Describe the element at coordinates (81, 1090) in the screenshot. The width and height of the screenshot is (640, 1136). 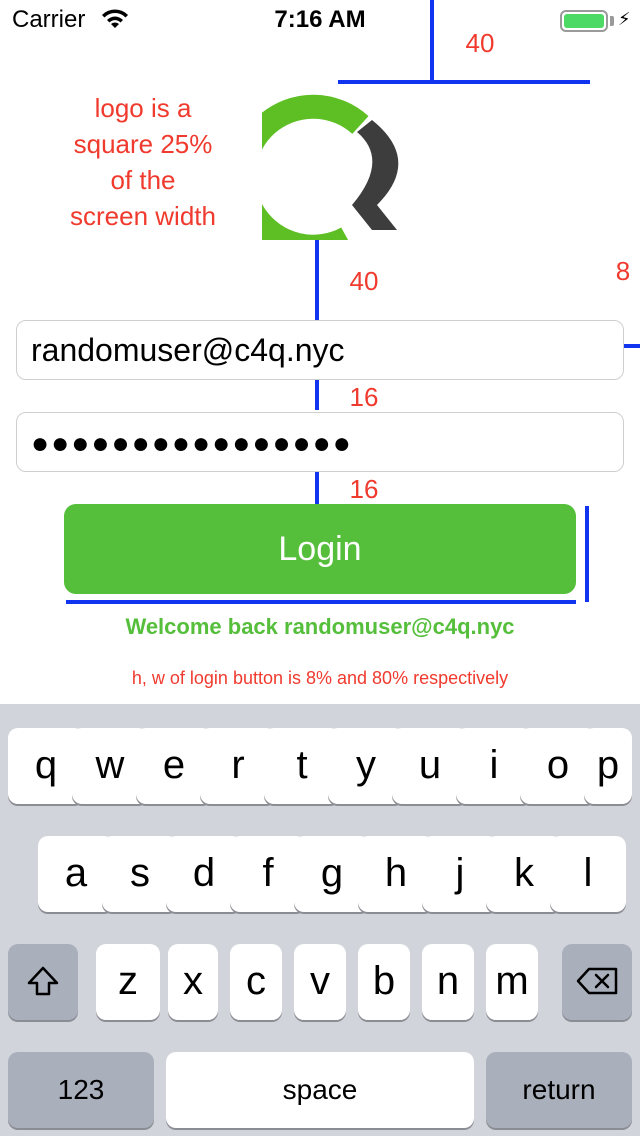
I see `numbers-key: 123` at that location.